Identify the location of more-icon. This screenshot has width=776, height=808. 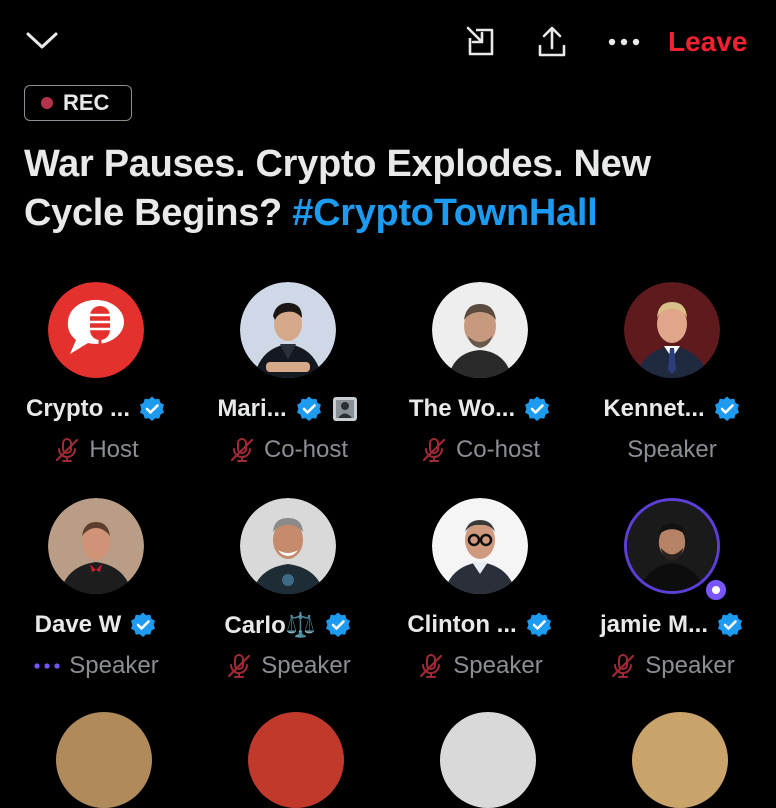
(624, 42).